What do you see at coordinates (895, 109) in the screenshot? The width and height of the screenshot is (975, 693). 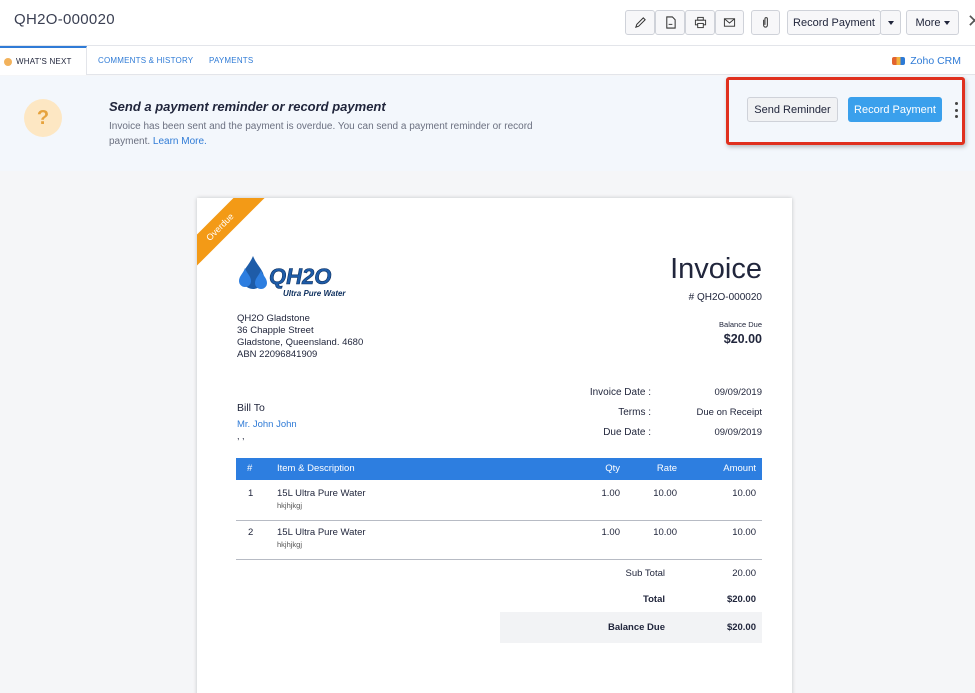 I see `record-payment-button: Record Payment` at bounding box center [895, 109].